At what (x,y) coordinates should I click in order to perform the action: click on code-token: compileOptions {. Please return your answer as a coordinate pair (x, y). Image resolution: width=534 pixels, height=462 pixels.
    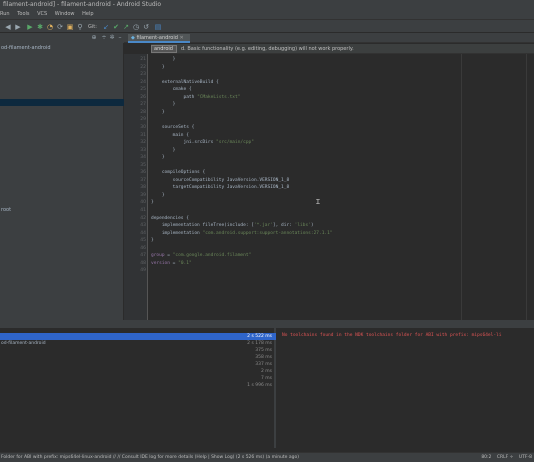
    Looking at the image, I should click on (178, 173).